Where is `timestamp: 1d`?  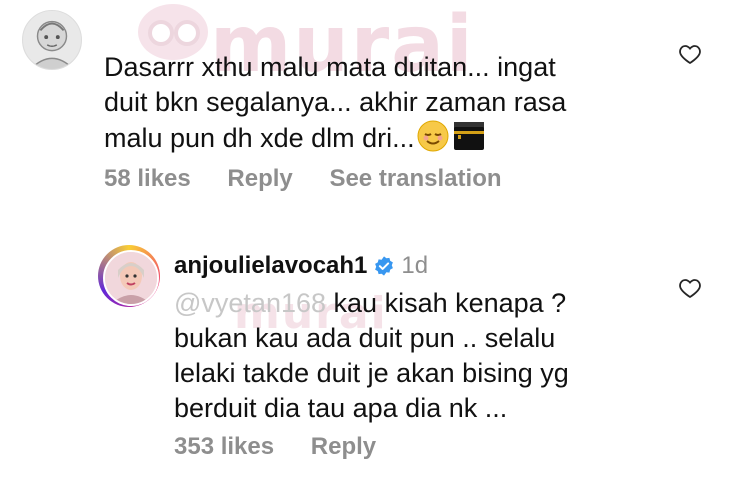 timestamp: 1d is located at coordinates (415, 265).